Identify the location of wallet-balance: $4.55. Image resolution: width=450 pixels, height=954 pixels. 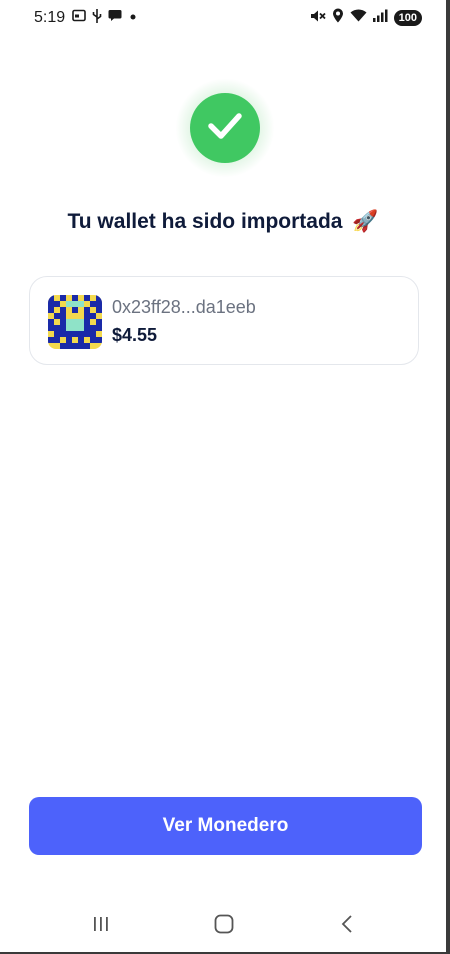
(135, 335).